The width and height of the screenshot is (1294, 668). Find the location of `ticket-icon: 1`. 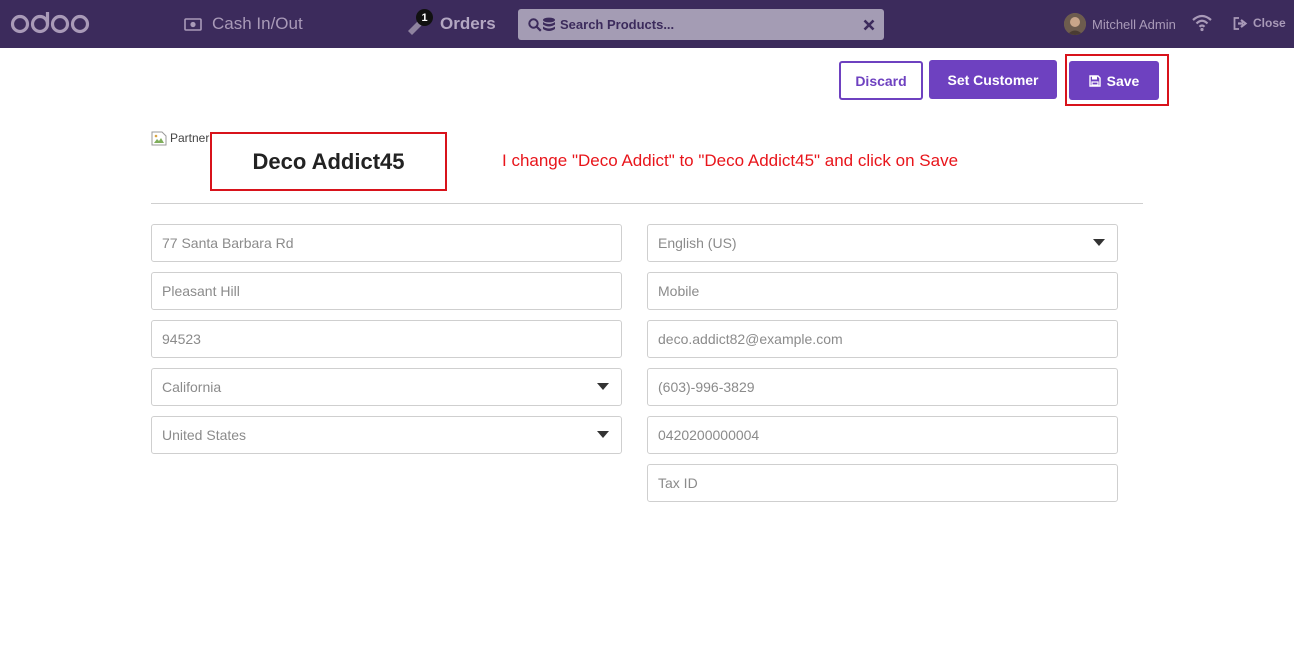

ticket-icon: 1 is located at coordinates (419, 22).